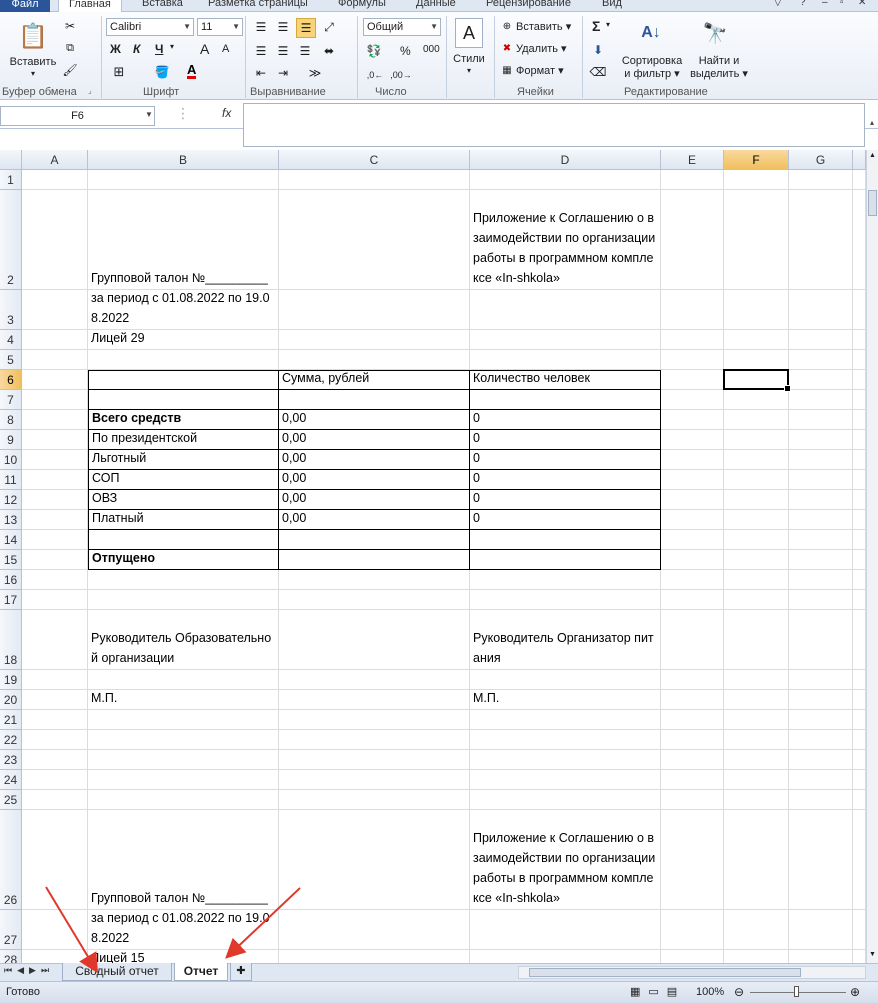  I want to click on clear-icon: ⌫, so click(598, 72).